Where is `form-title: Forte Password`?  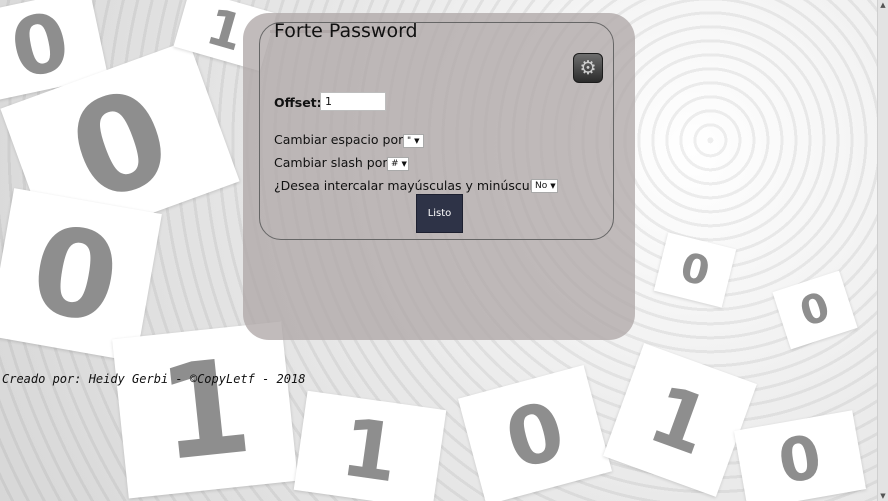
form-title: Forte Password is located at coordinates (346, 31).